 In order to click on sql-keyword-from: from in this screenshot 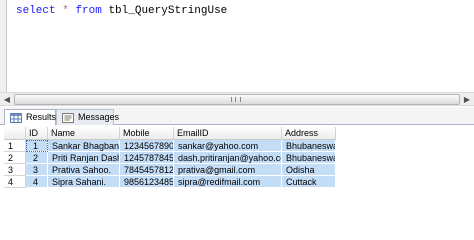, I will do `click(88, 11)`.